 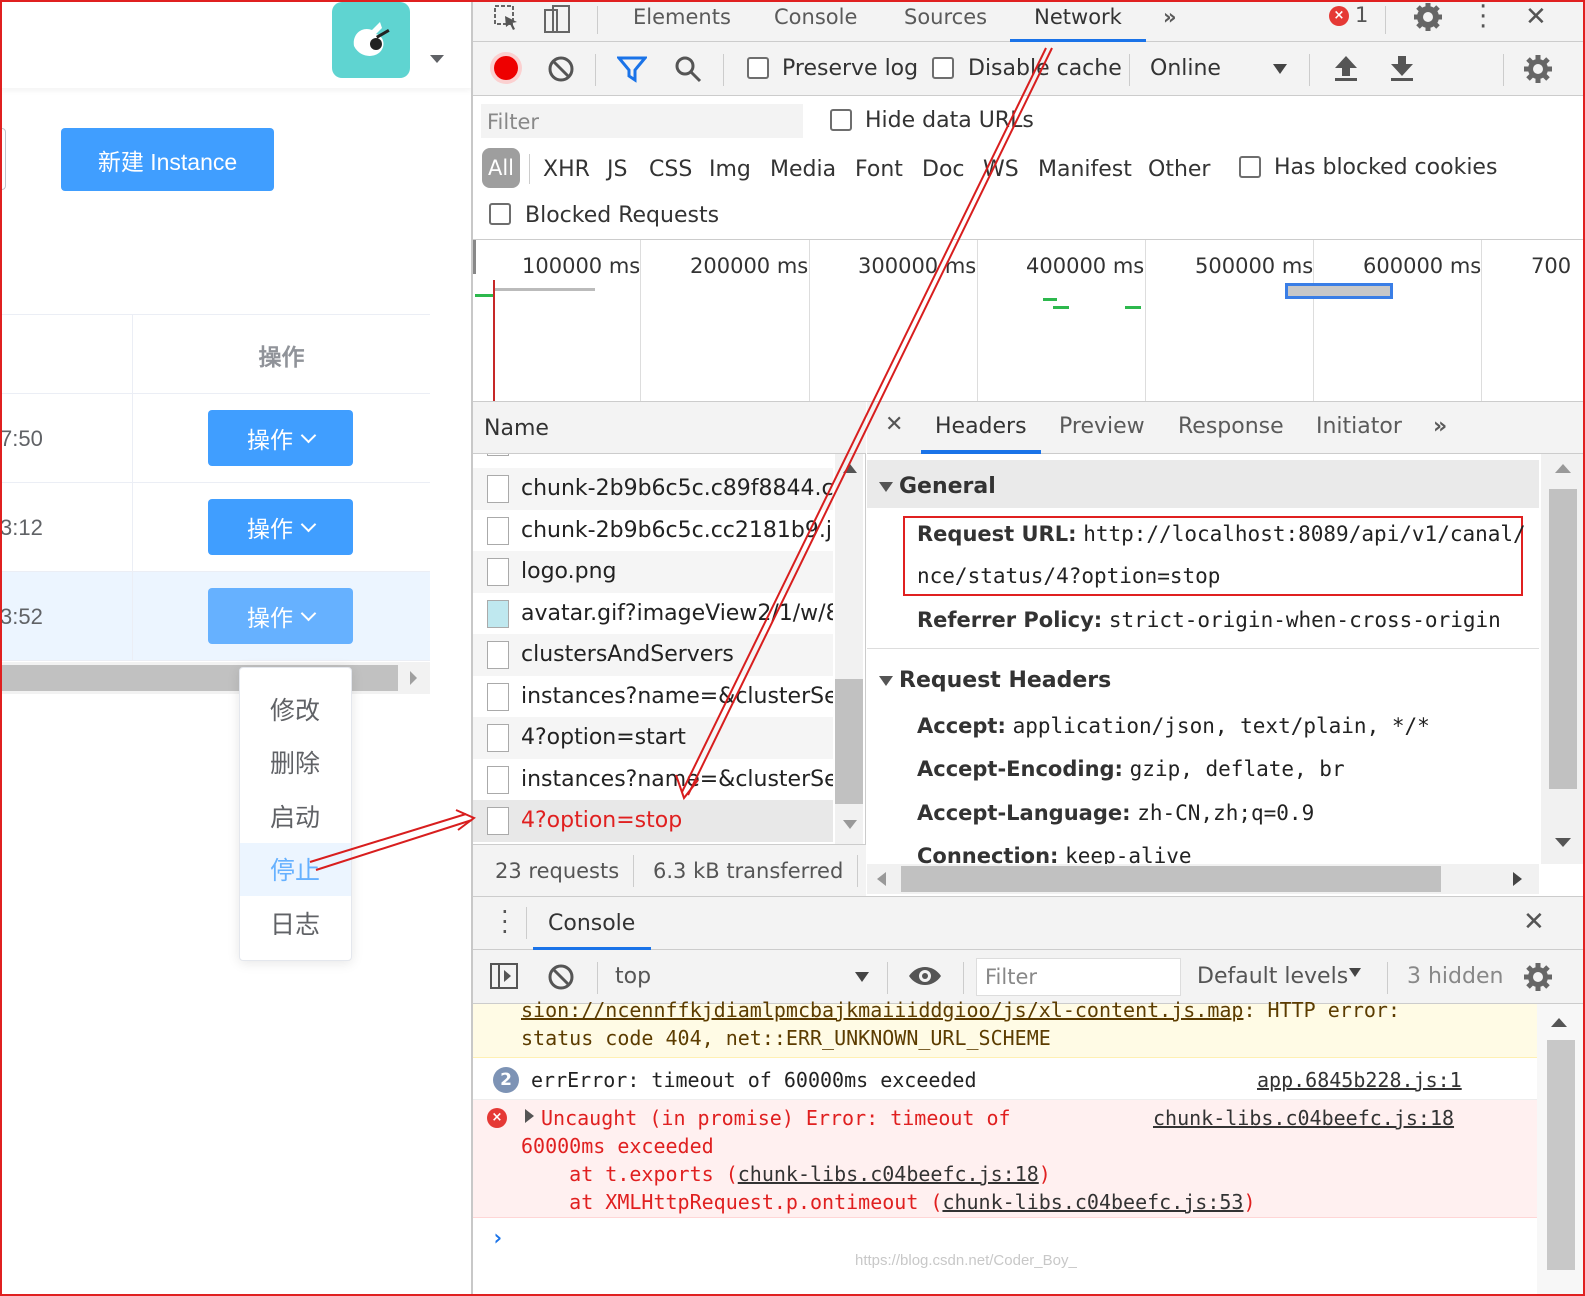 What do you see at coordinates (981, 426) in the screenshot?
I see `tab-headers: Headers` at bounding box center [981, 426].